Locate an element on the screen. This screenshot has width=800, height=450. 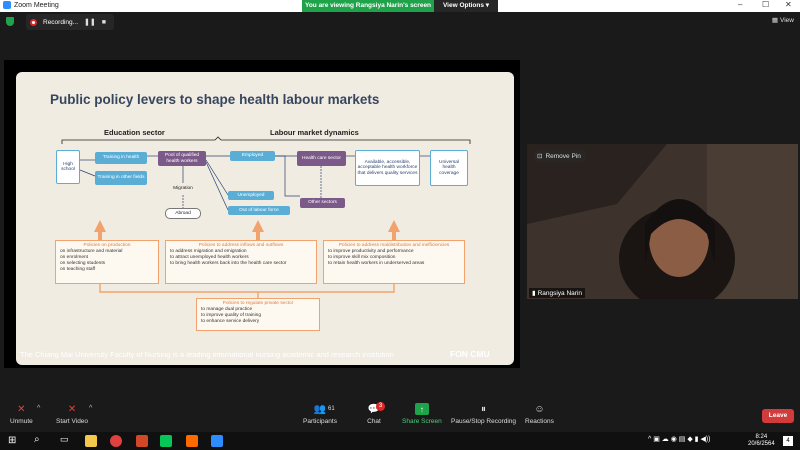
reactions-button: ☺ Reactions is located at coordinates (539, 414).